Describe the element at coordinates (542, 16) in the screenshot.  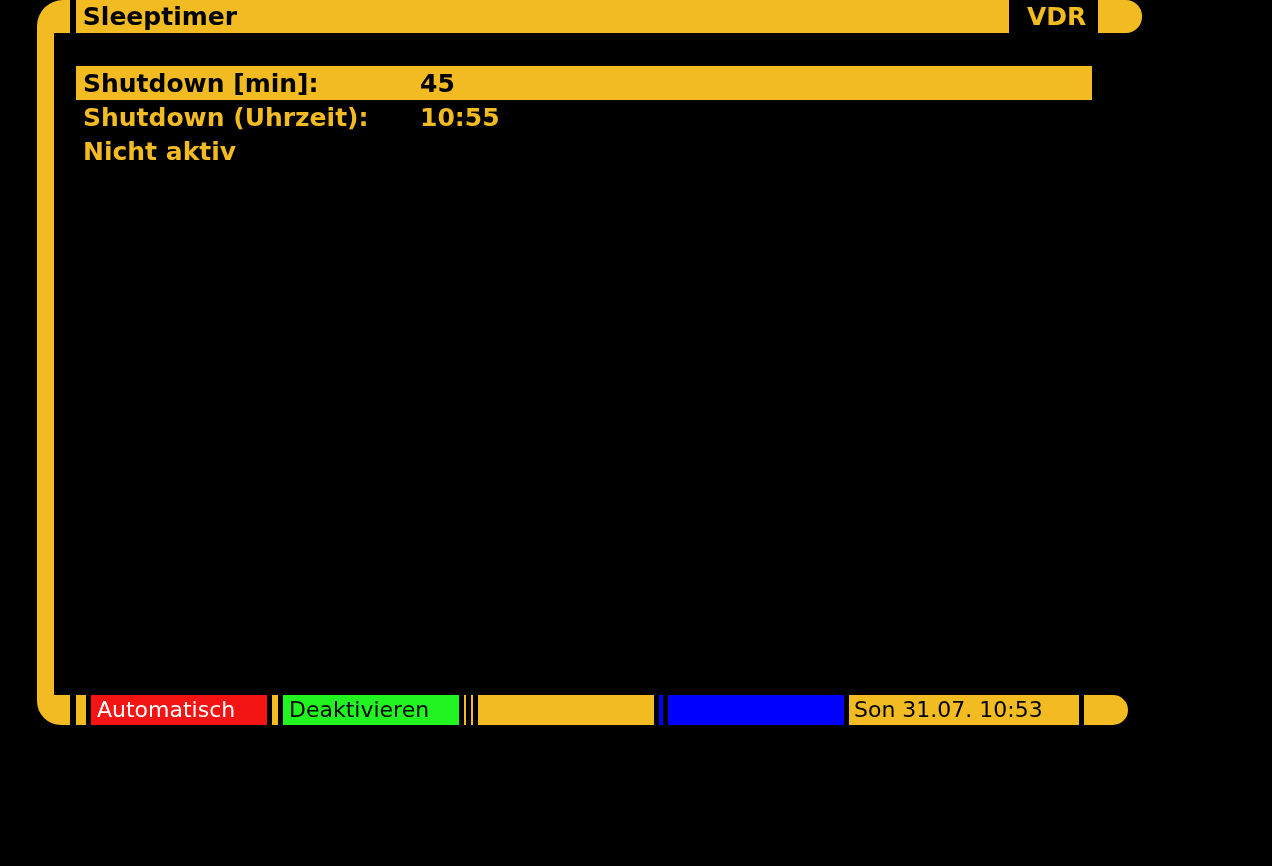
I see `window-title: Sleeptimer` at that location.